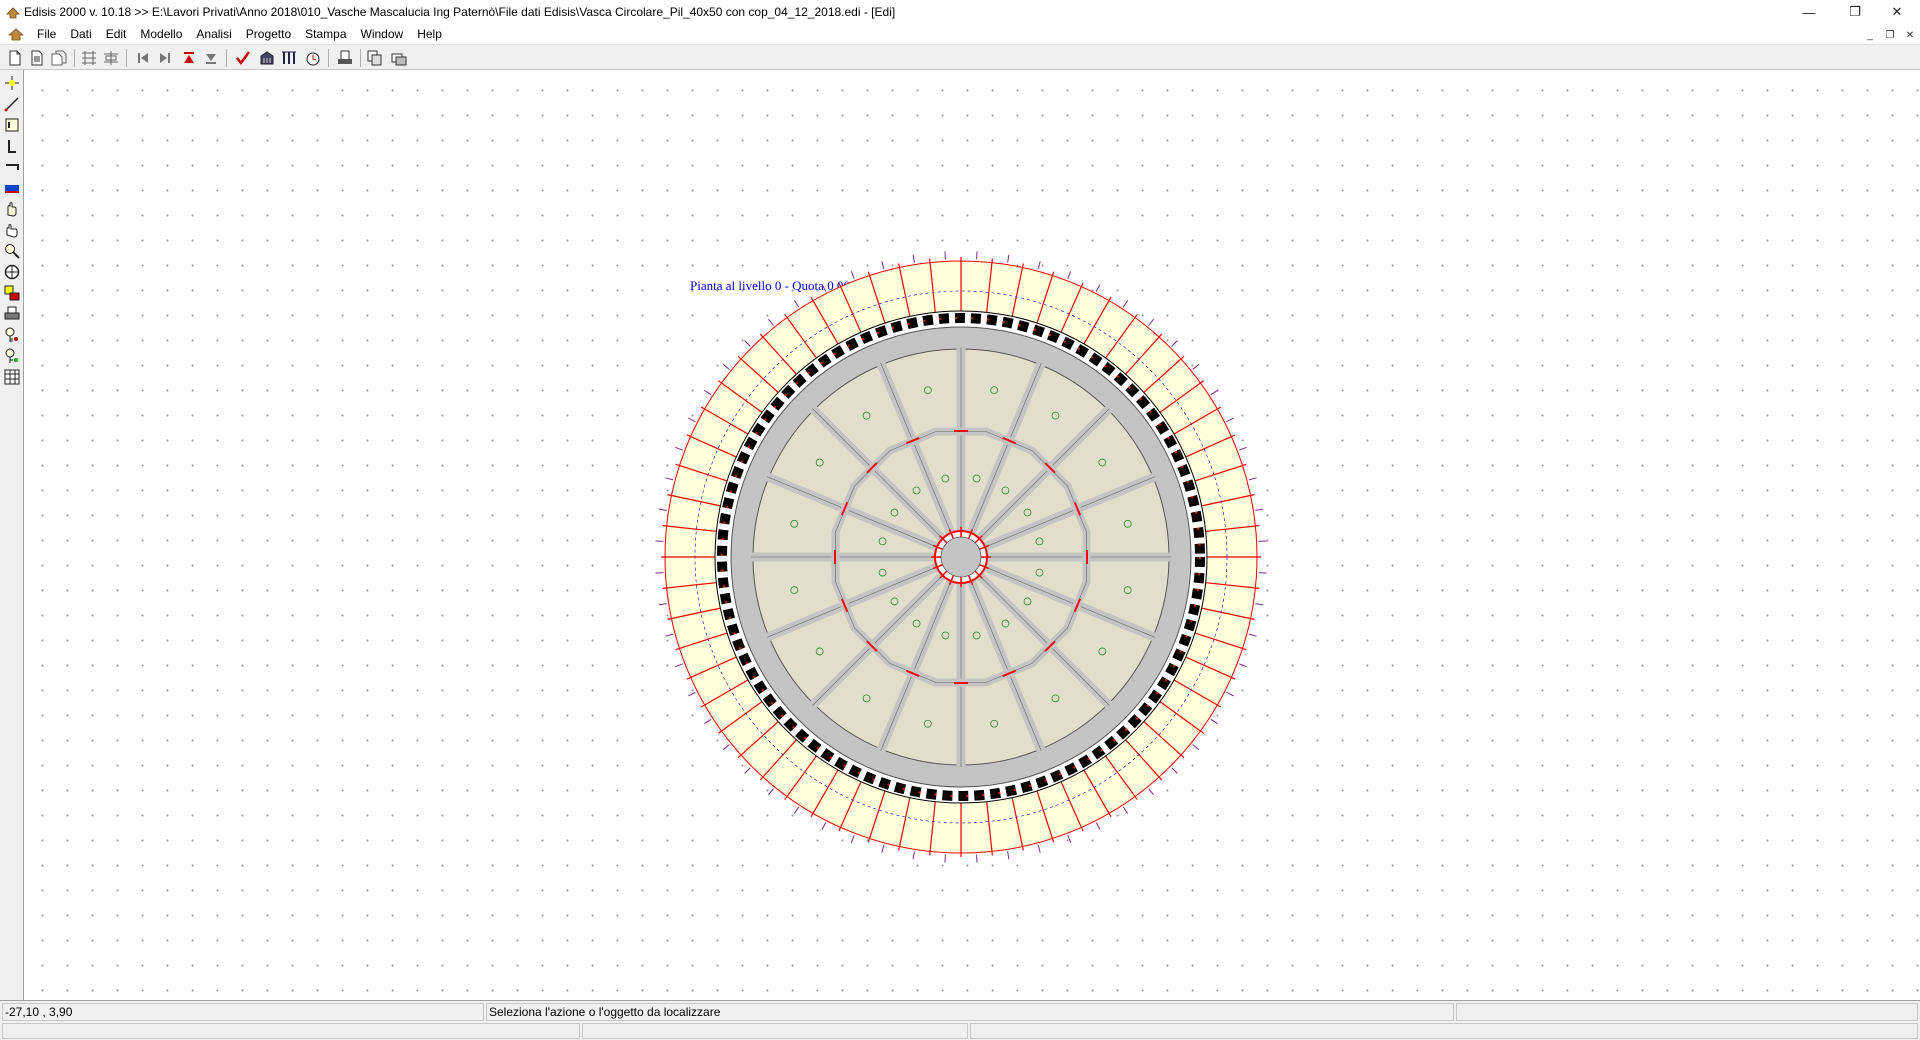  What do you see at coordinates (12, 356) in the screenshot?
I see `key-alt-icon` at bounding box center [12, 356].